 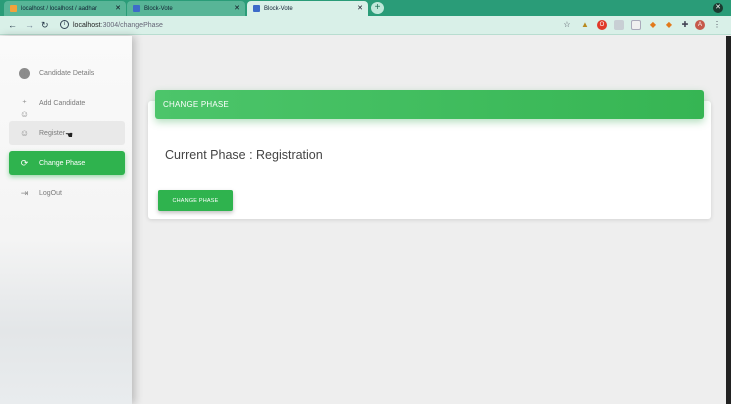 I want to click on browser-tab-1: localhost / localhost / aadhar ✕, so click(x=65, y=8).